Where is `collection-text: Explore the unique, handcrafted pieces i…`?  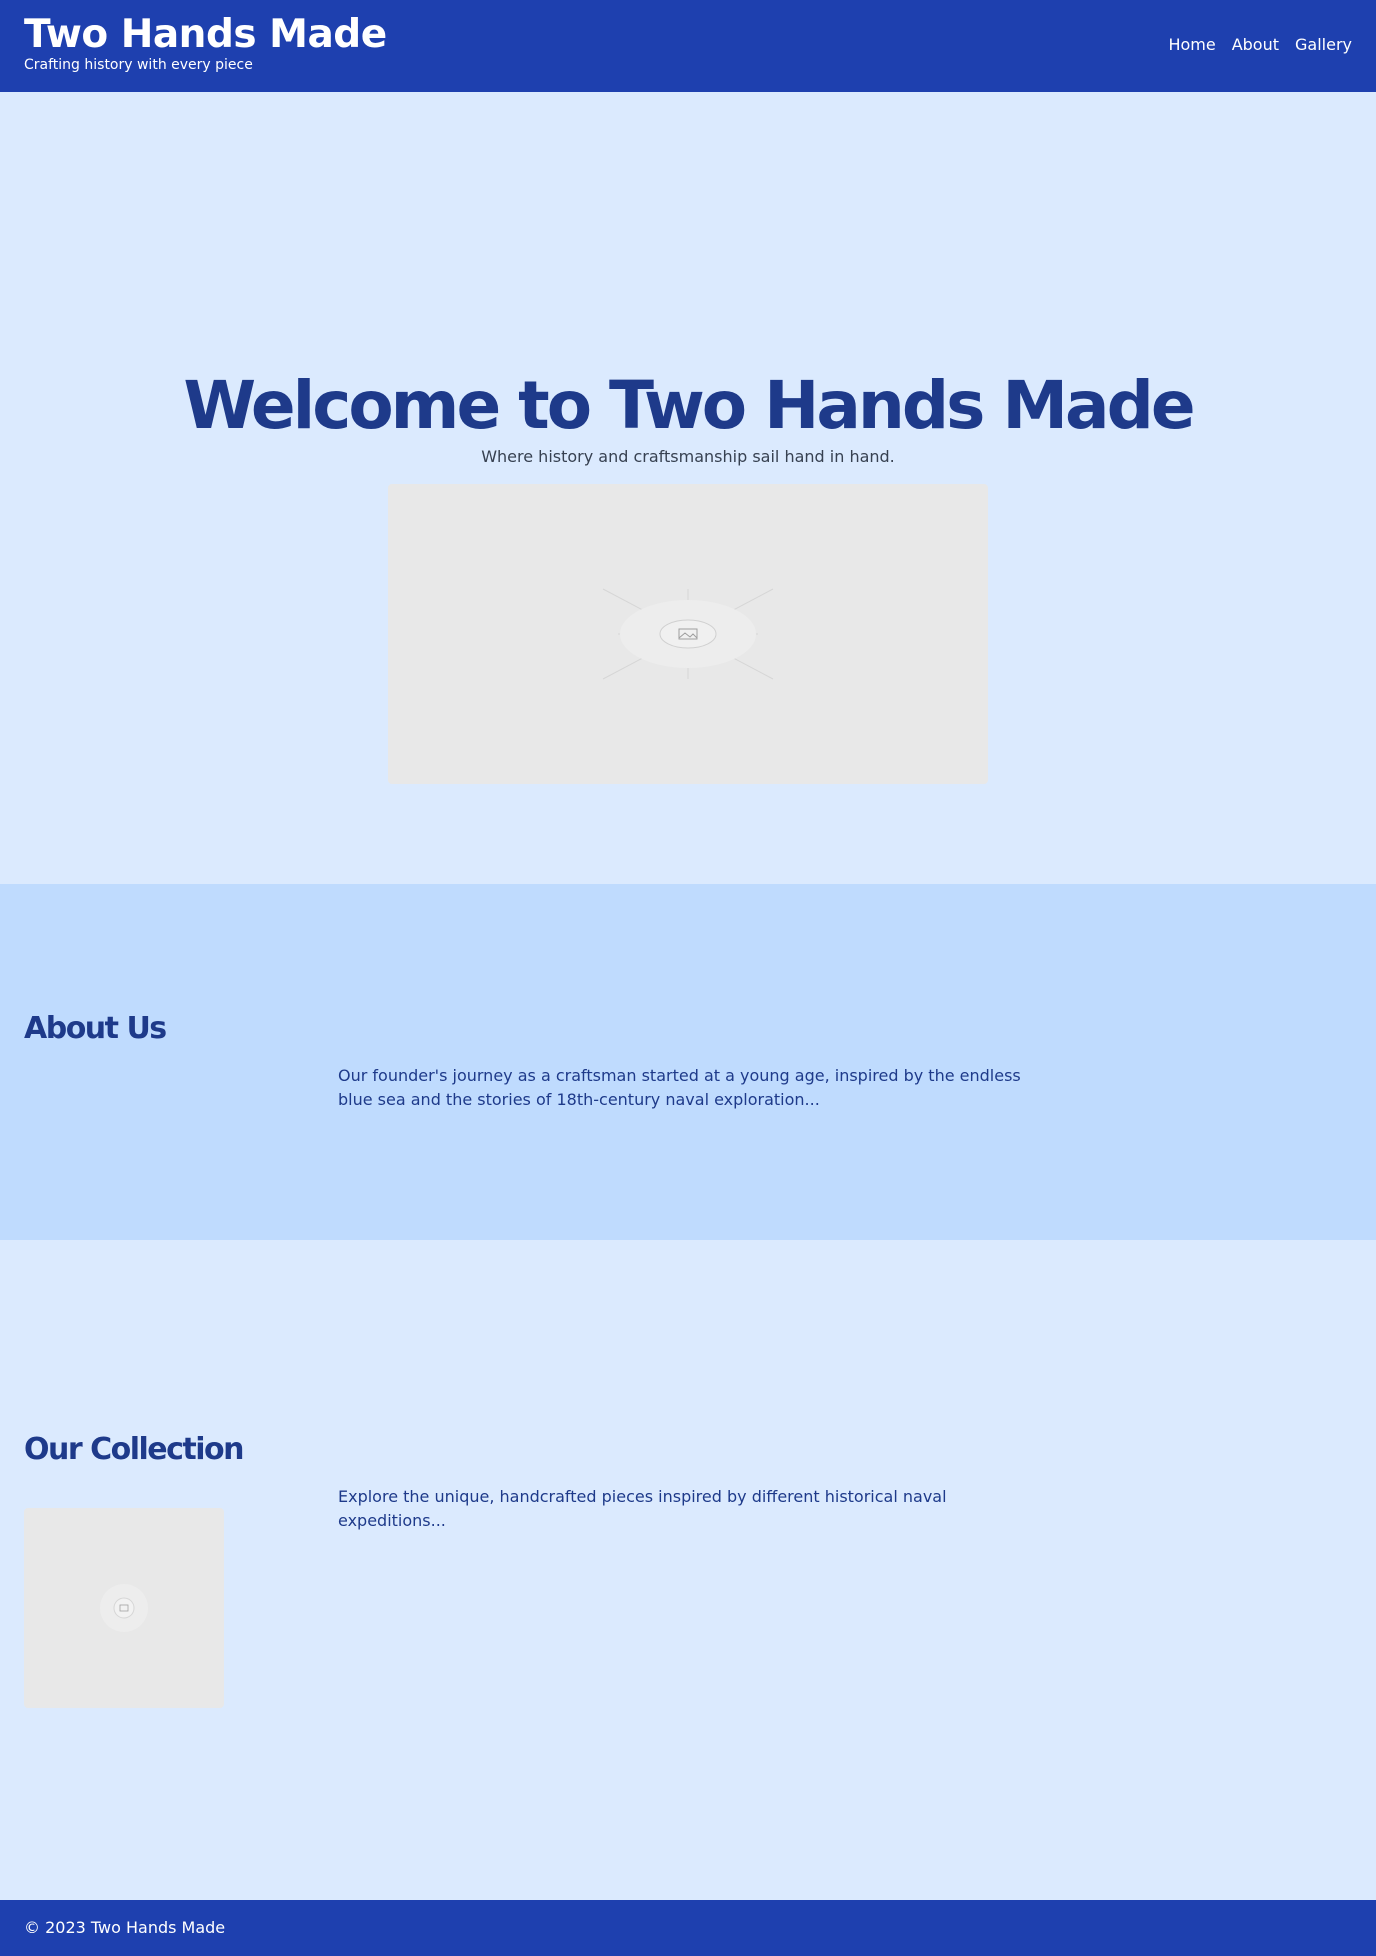
collection-text: Explore the unique, handcrafted pieces i… is located at coordinates (642, 1508).